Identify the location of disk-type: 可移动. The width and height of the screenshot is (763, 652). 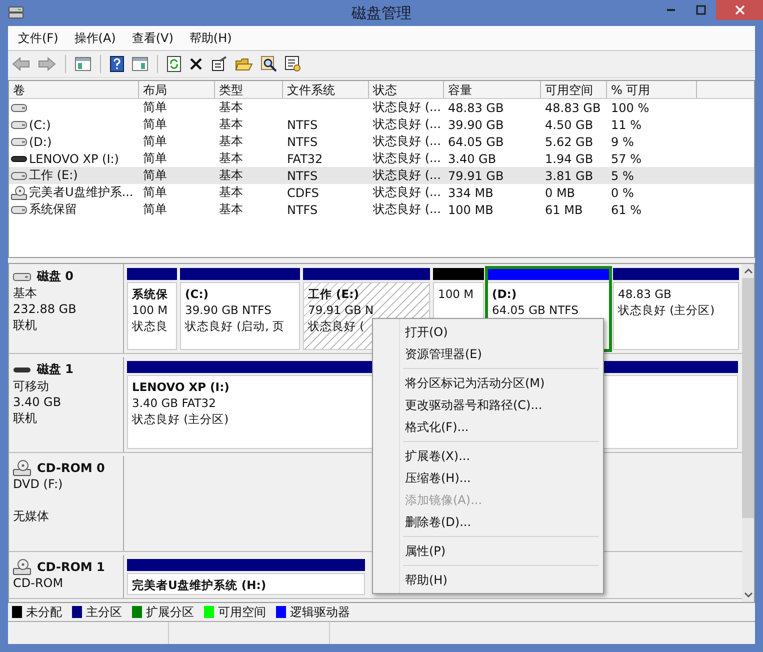
(31, 386).